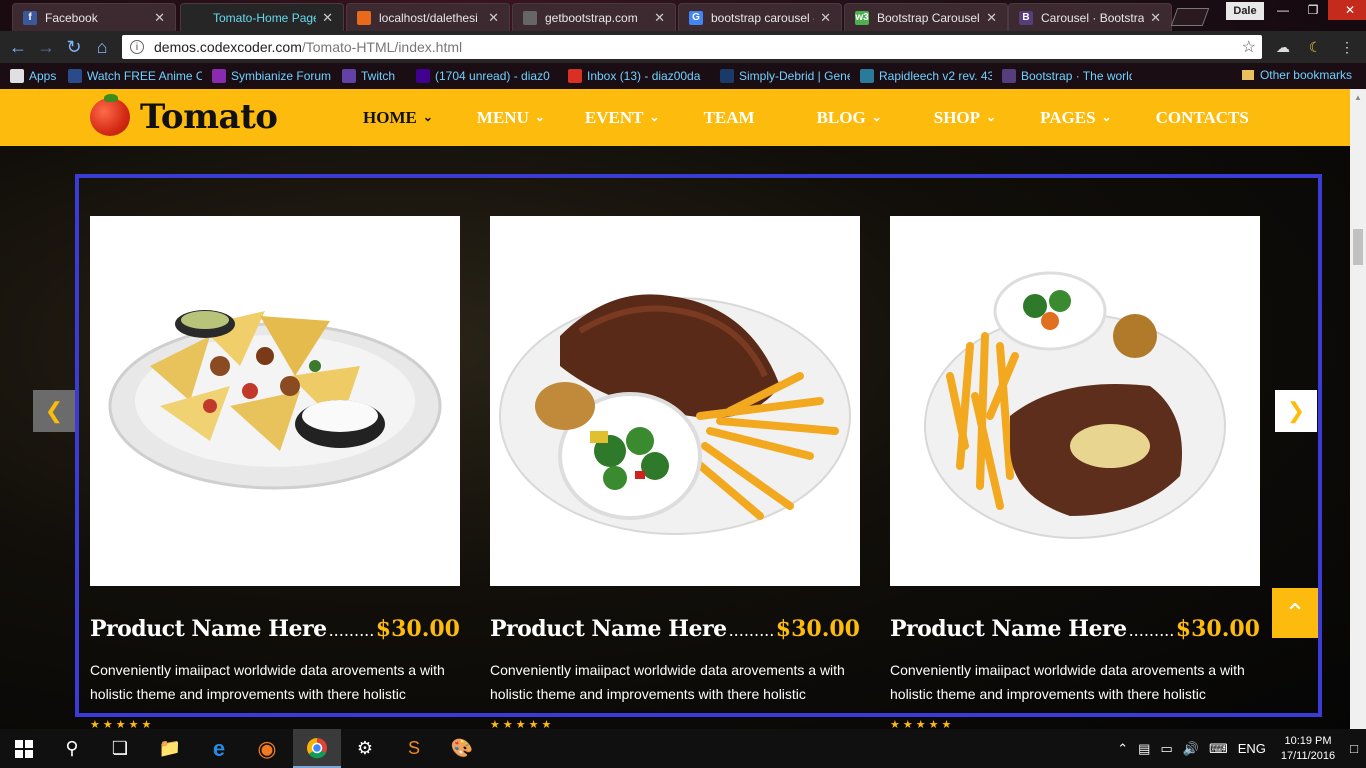 This screenshot has width=1366, height=768. I want to click on network-icon: ▤, so click(1144, 749).